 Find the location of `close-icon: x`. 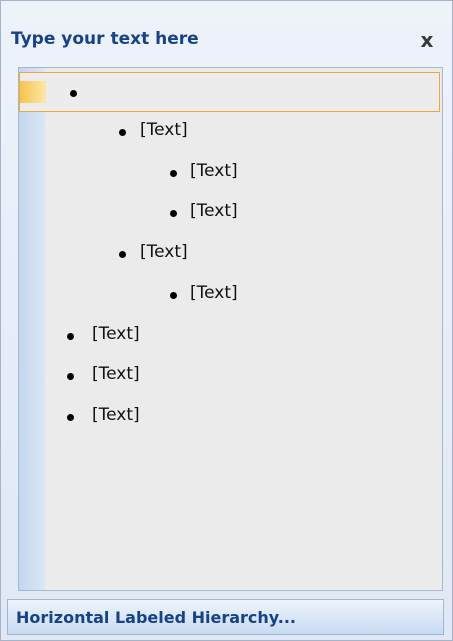

close-icon: x is located at coordinates (427, 40).